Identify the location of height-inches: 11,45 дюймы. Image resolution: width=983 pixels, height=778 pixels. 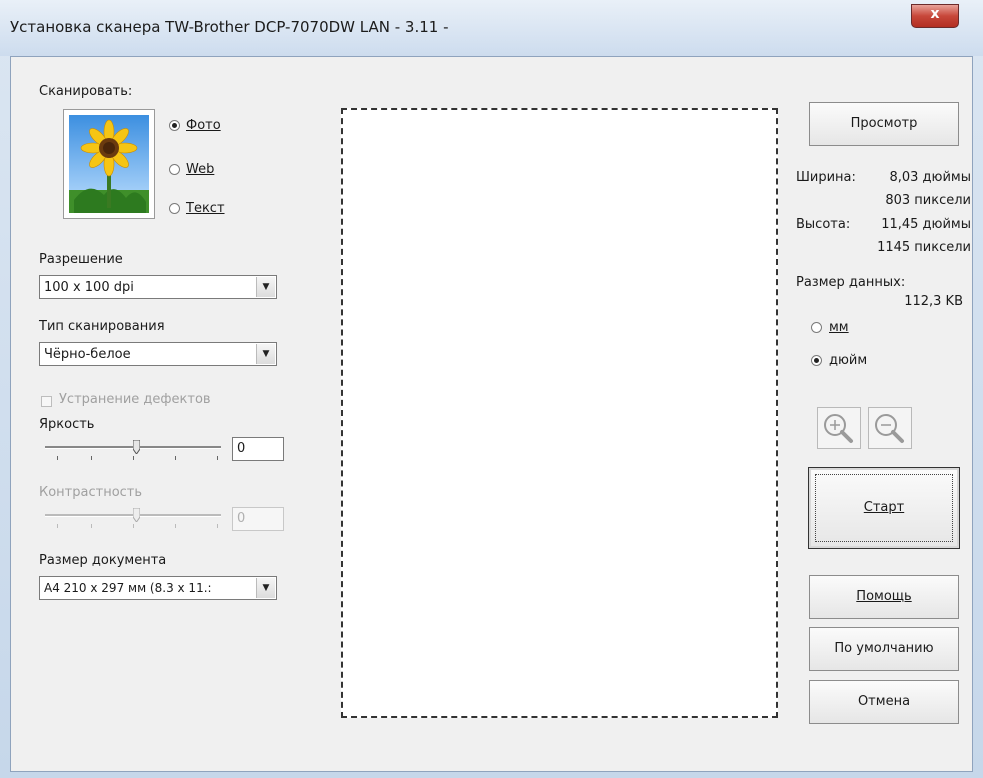
(926, 224).